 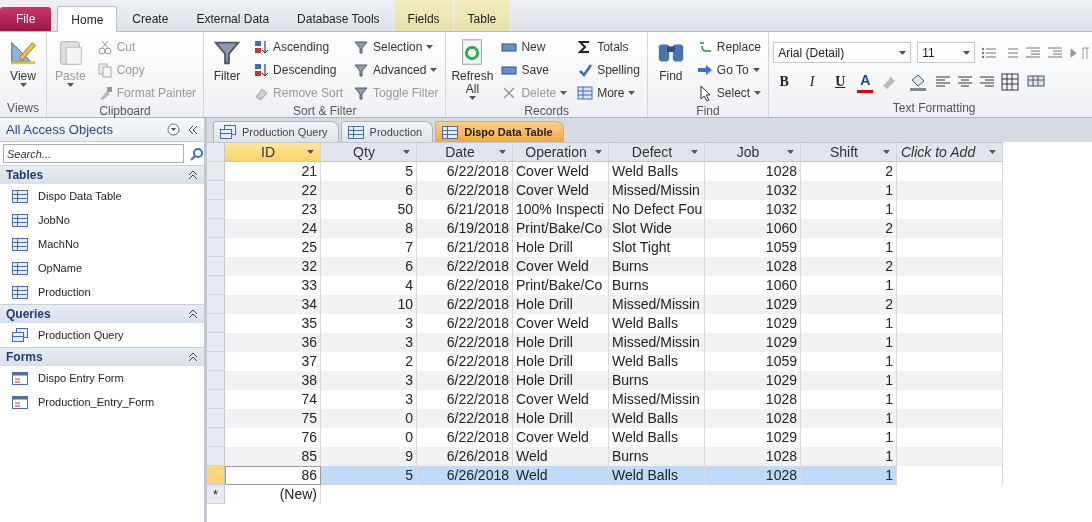 I want to click on nav-item: Production_Entry_Form, so click(x=102, y=402).